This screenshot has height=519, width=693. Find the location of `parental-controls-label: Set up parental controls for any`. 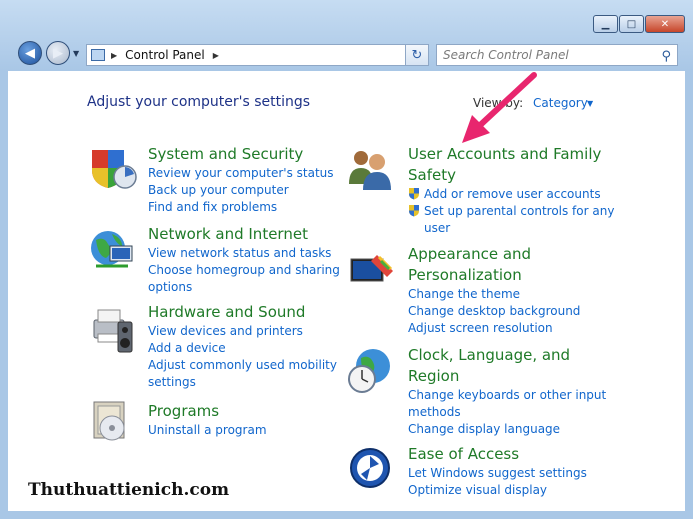

parental-controls-label: Set up parental controls for any is located at coordinates (519, 211).